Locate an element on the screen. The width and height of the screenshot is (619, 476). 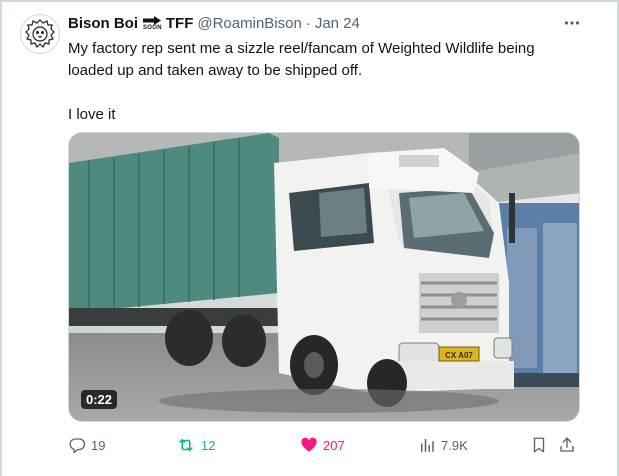
more-dots-icon is located at coordinates (572, 23).